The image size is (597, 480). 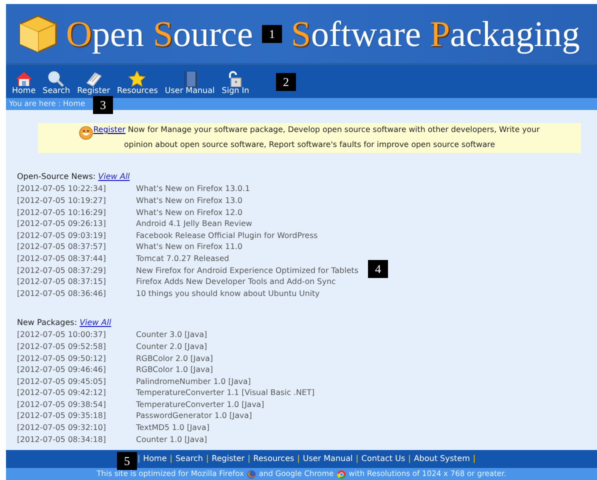 I want to click on search-icon, so click(x=56, y=79).